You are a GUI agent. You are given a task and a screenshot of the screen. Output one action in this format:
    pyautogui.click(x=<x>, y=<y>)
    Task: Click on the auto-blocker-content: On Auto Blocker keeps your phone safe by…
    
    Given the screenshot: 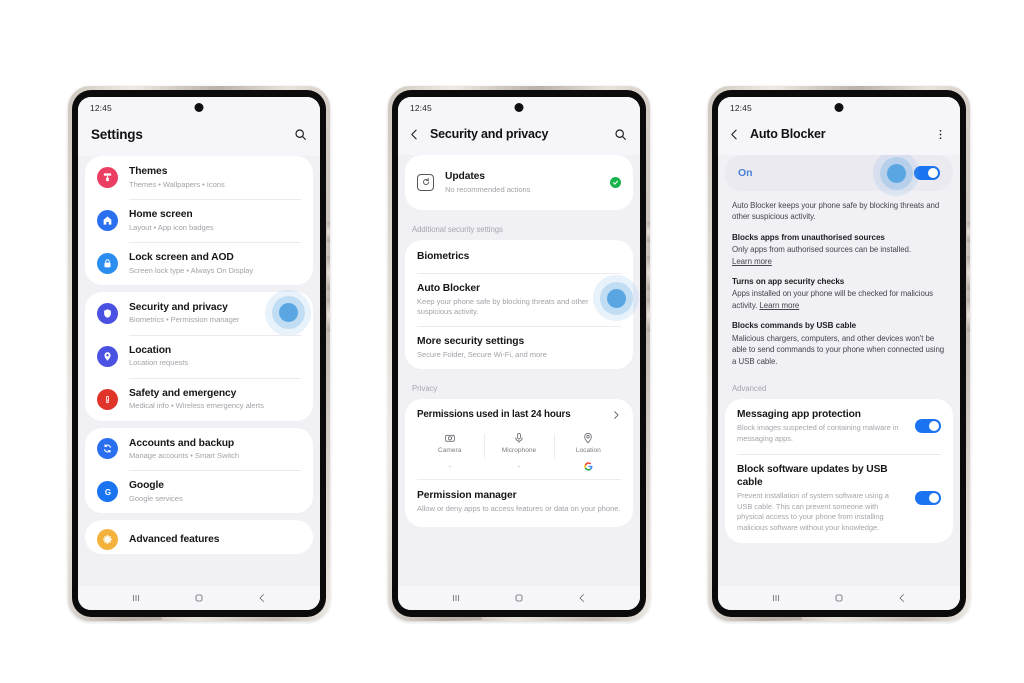 What is the action you would take?
    pyautogui.click(x=839, y=370)
    